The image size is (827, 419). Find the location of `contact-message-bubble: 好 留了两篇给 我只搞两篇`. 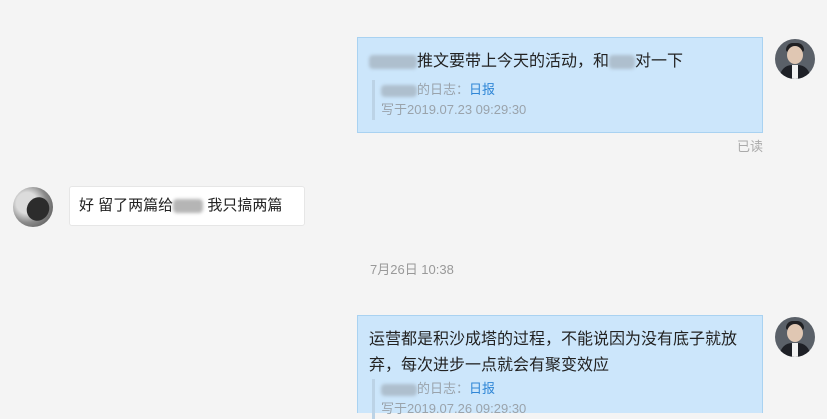

contact-message-bubble: 好 留了两篇给 我只搞两篇 is located at coordinates (187, 206).